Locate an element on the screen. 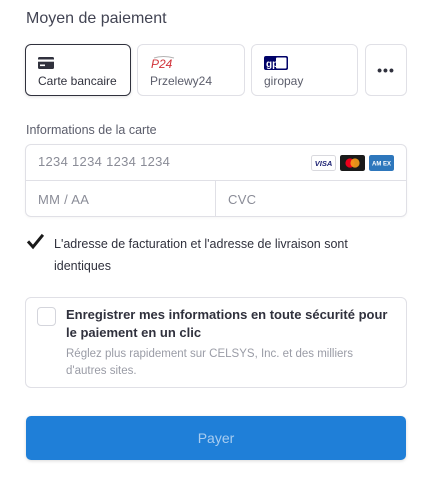 The image size is (433, 494). pay-button: Payer is located at coordinates (216, 438).